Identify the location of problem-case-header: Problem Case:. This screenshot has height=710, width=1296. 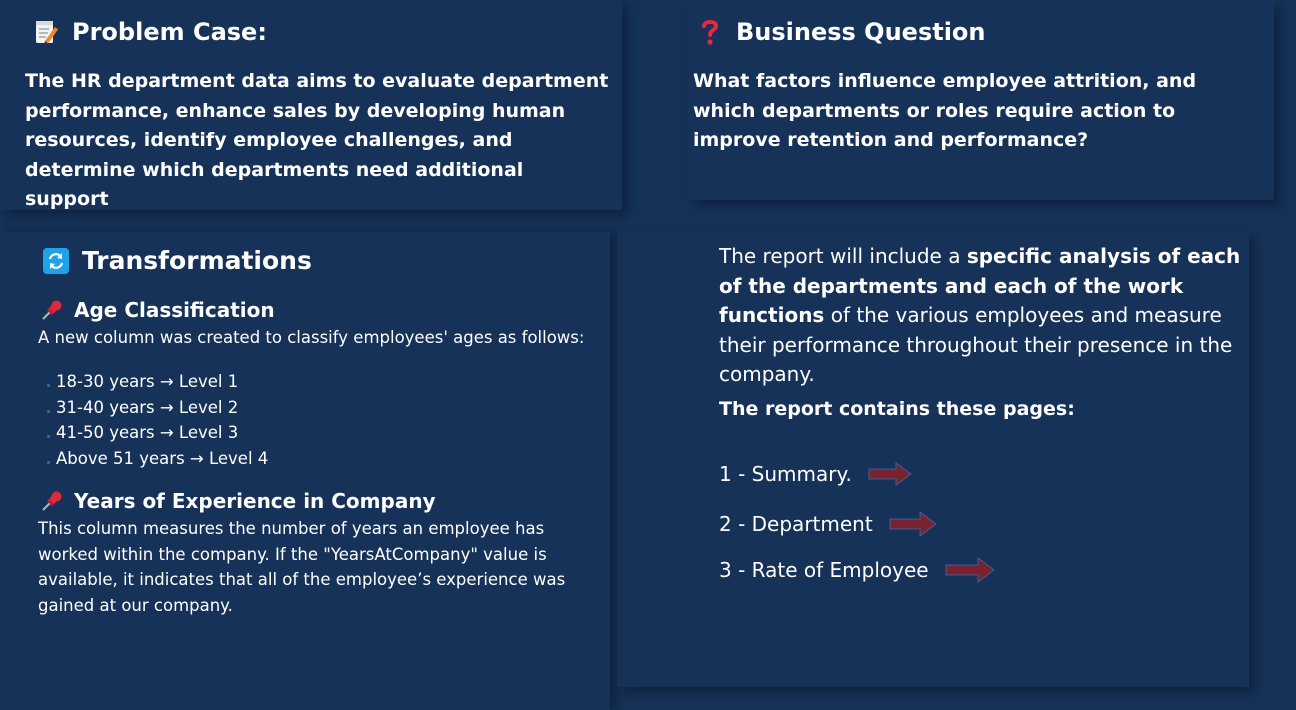
(149, 32).